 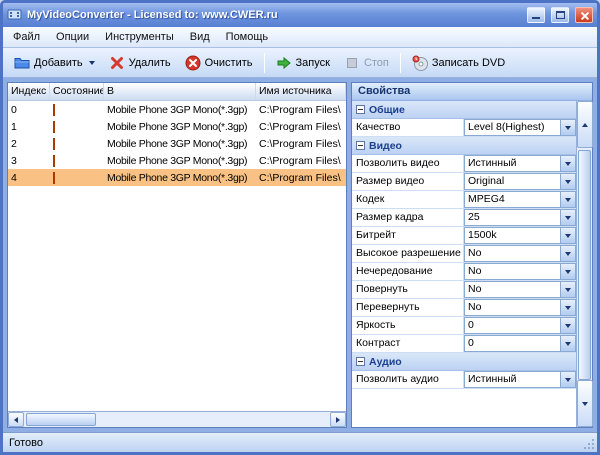 I want to click on menu-item-file: Файл, so click(x=26, y=37).